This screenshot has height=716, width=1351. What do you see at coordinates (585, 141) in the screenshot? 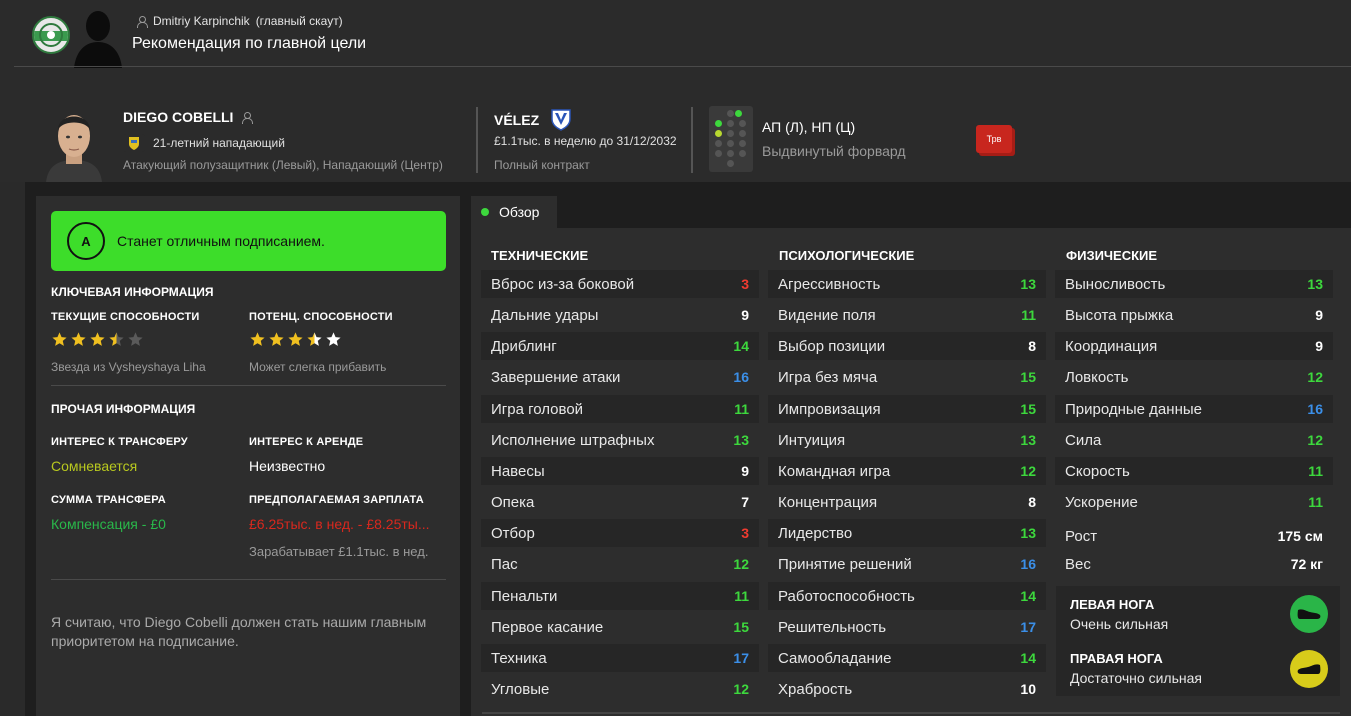
I see `contract-info: £1.1тыс. в неделю до 31/12/2032` at bounding box center [585, 141].